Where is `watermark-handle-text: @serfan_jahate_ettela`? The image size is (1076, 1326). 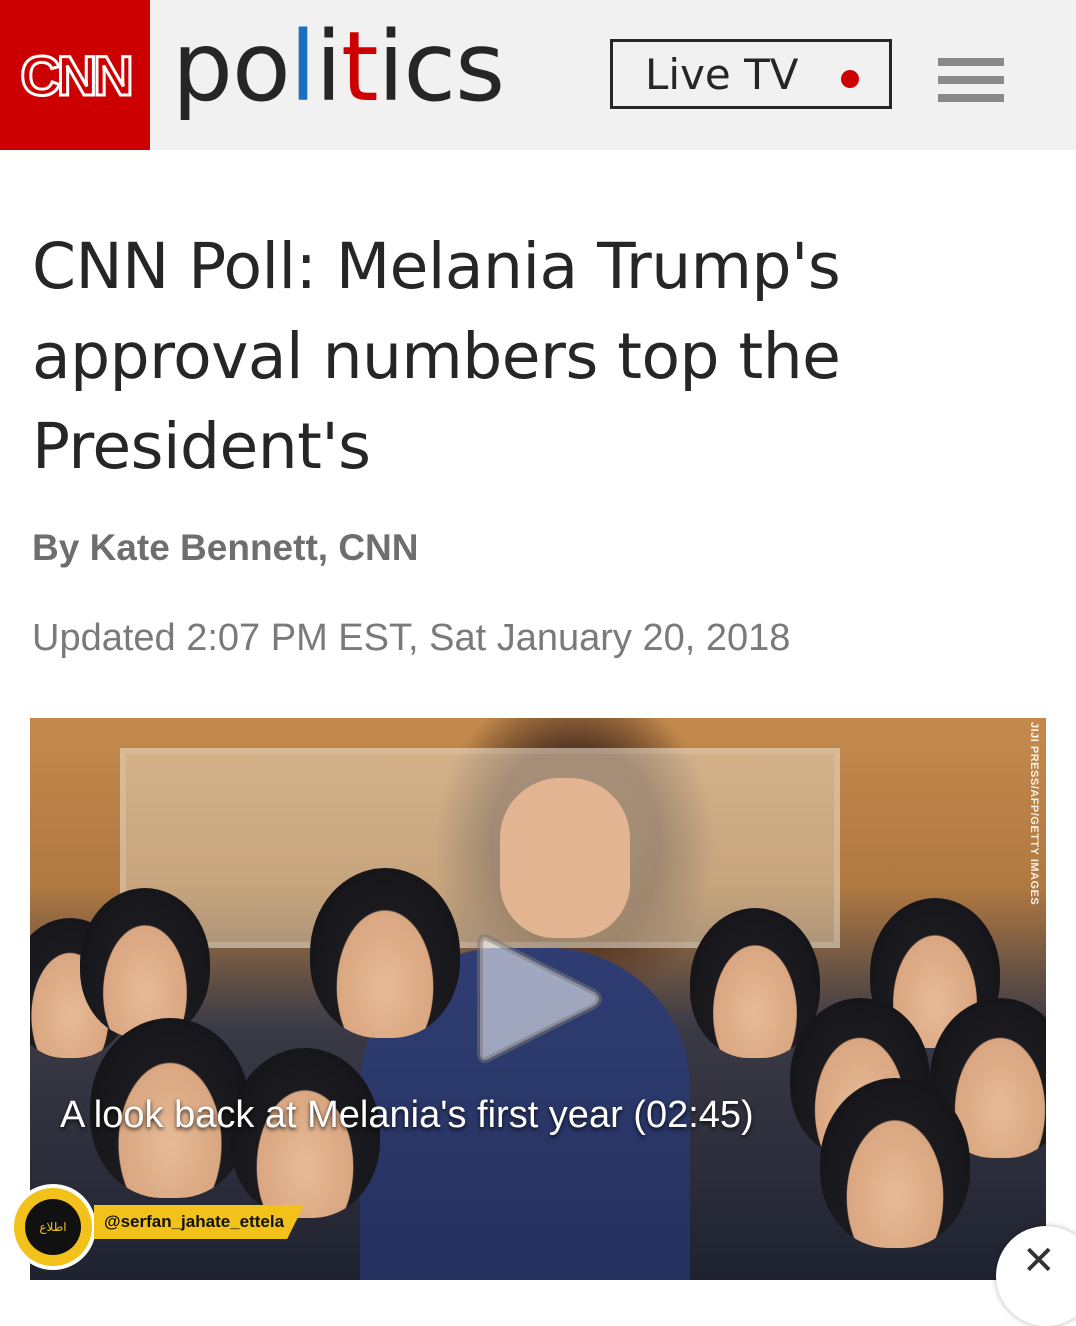
watermark-handle-text: @serfan_jahate_ettela is located at coordinates (194, 1221).